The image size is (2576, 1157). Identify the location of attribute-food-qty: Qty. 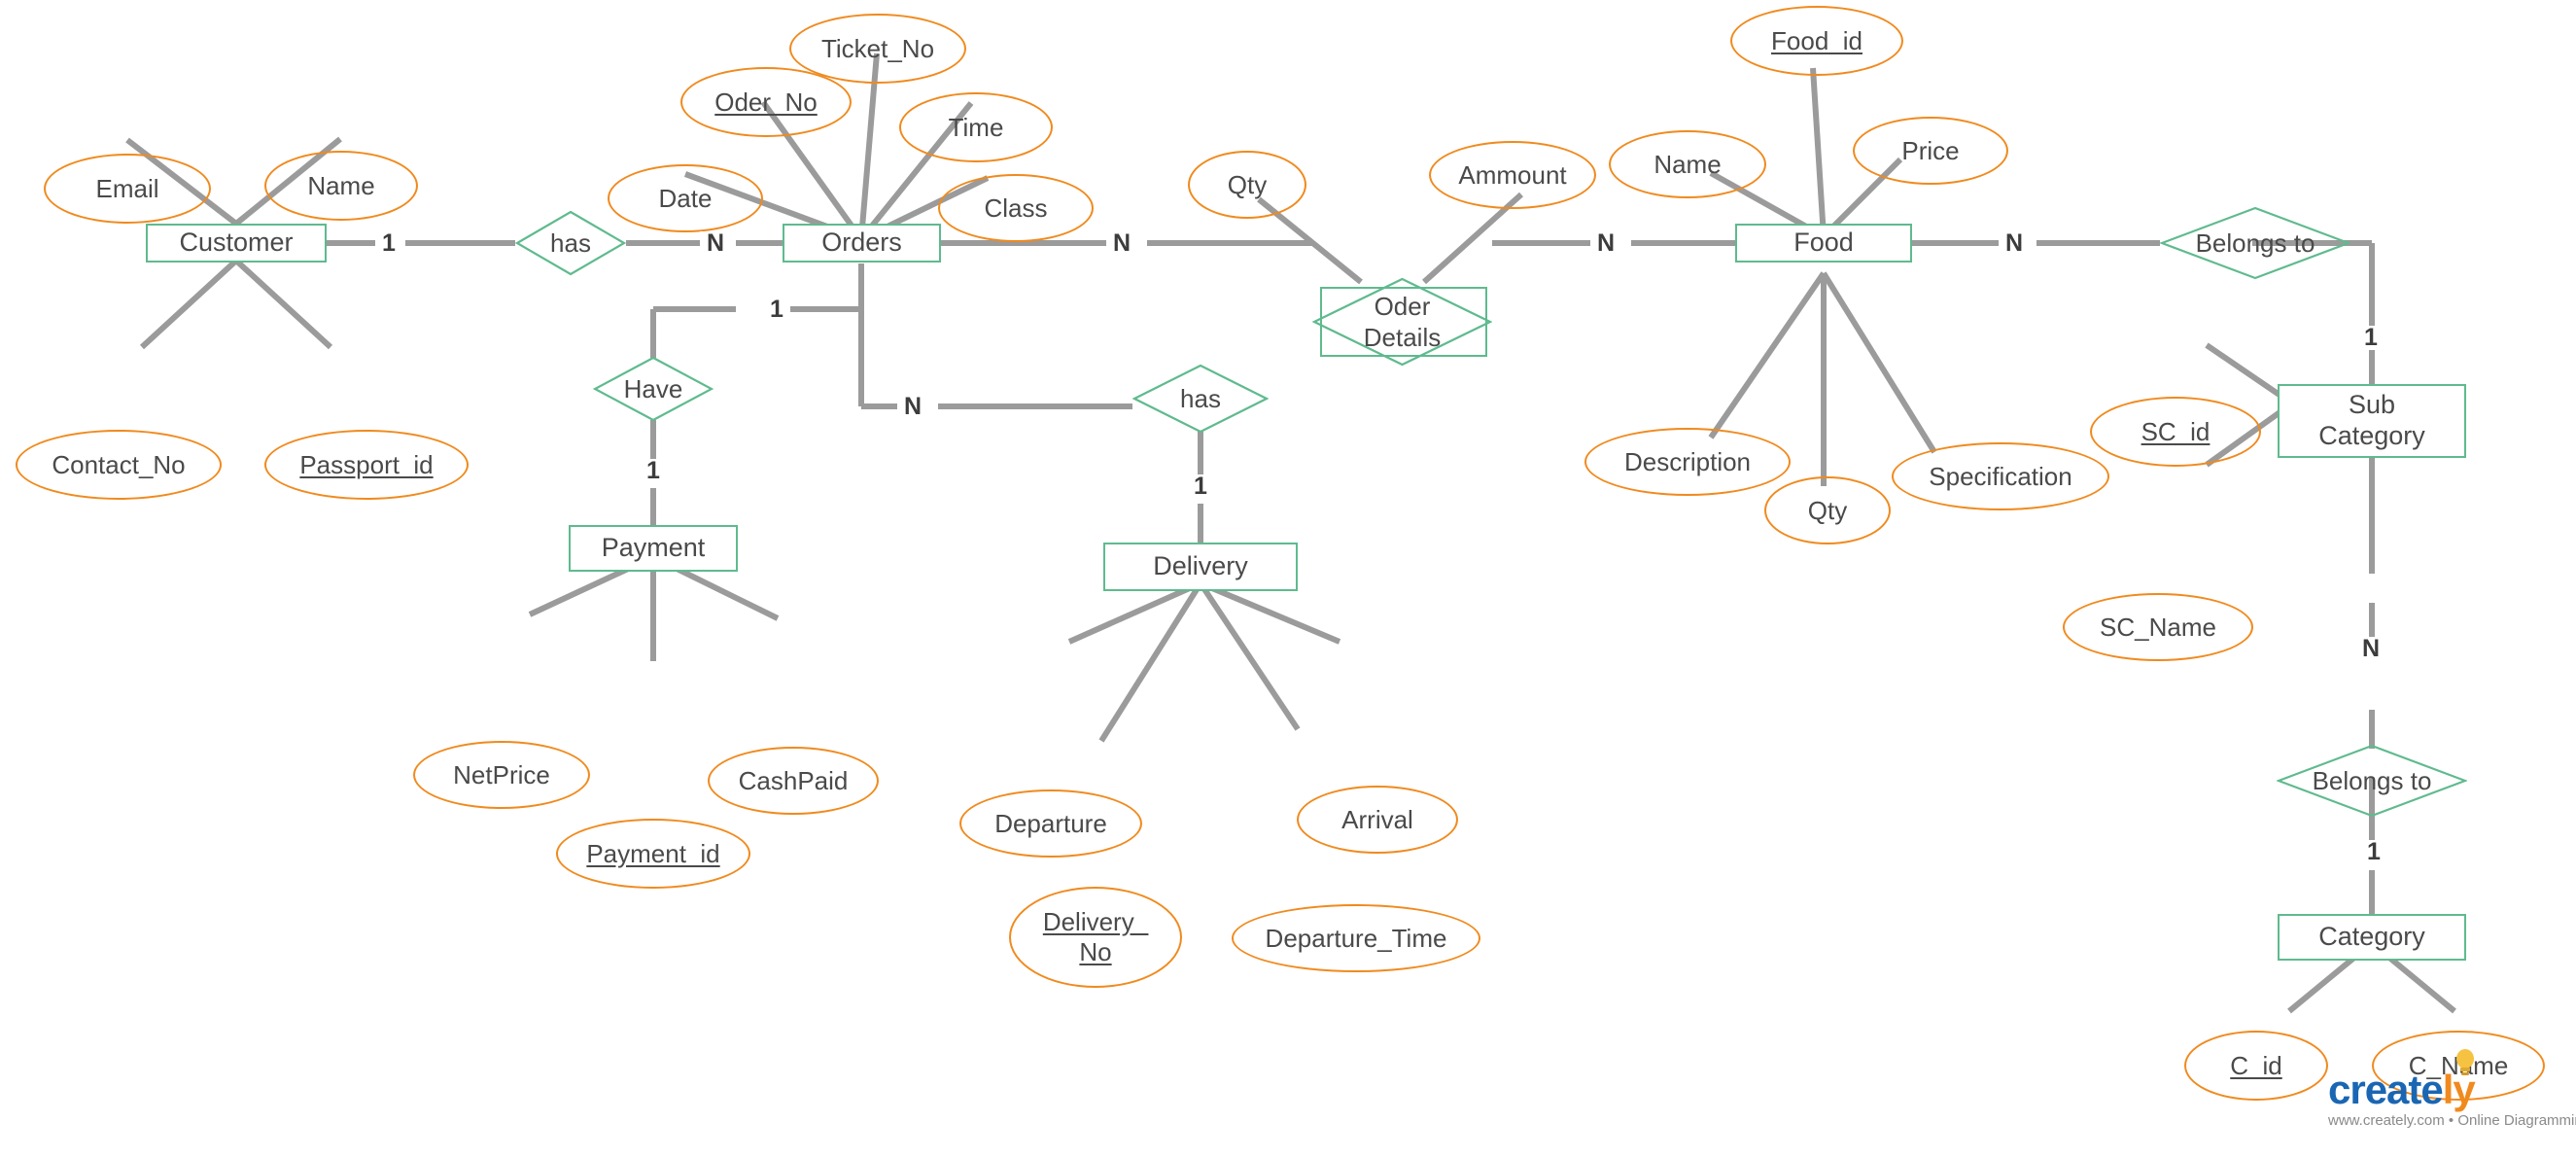
(1827, 510).